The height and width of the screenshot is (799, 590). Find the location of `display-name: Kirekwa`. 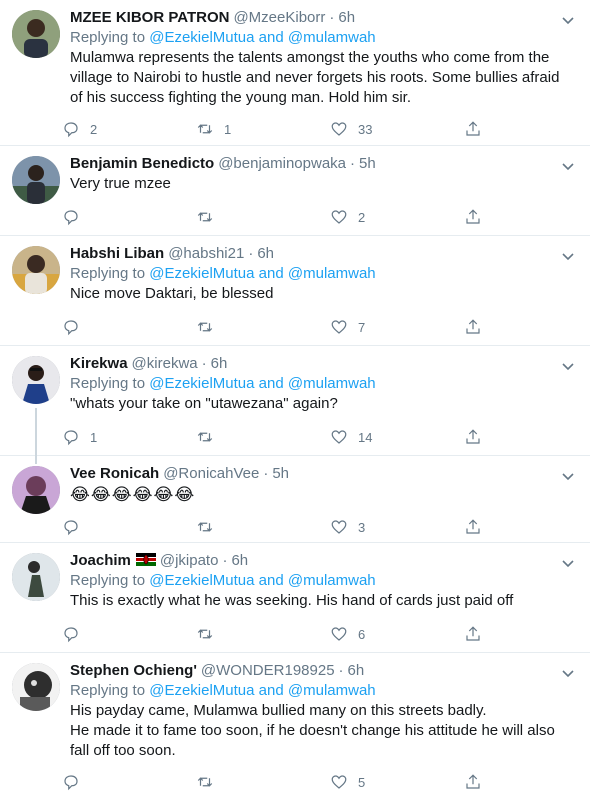

display-name: Kirekwa is located at coordinates (99, 363).